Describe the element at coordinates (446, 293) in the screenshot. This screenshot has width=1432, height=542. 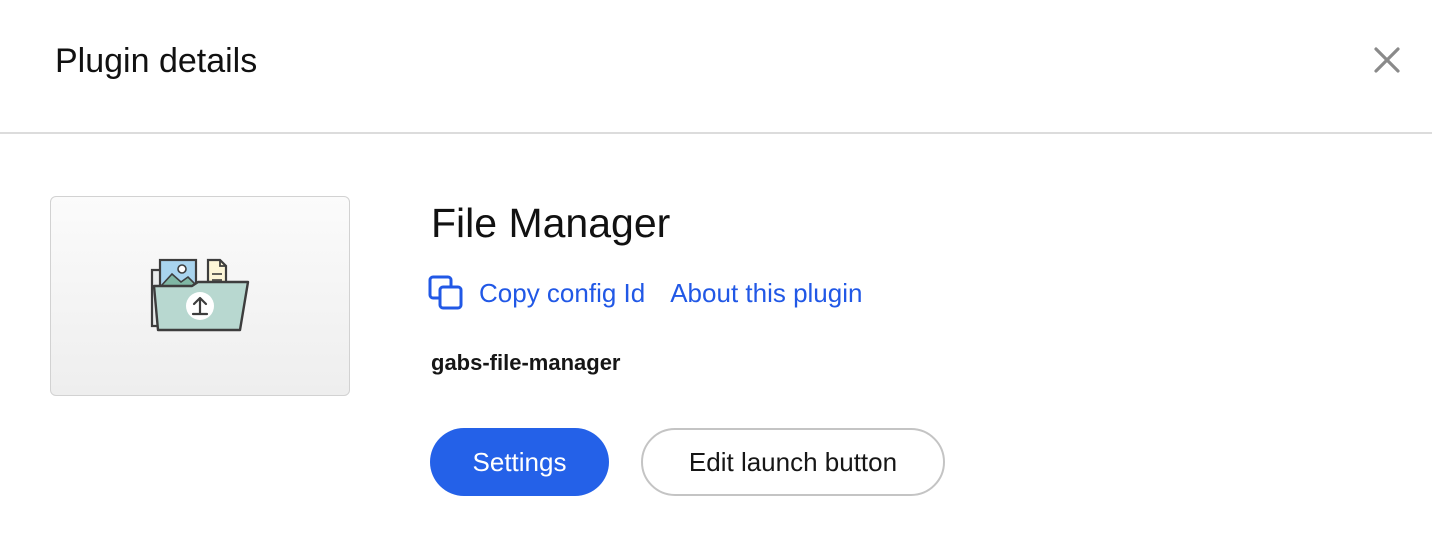
I see `copy-icon` at that location.